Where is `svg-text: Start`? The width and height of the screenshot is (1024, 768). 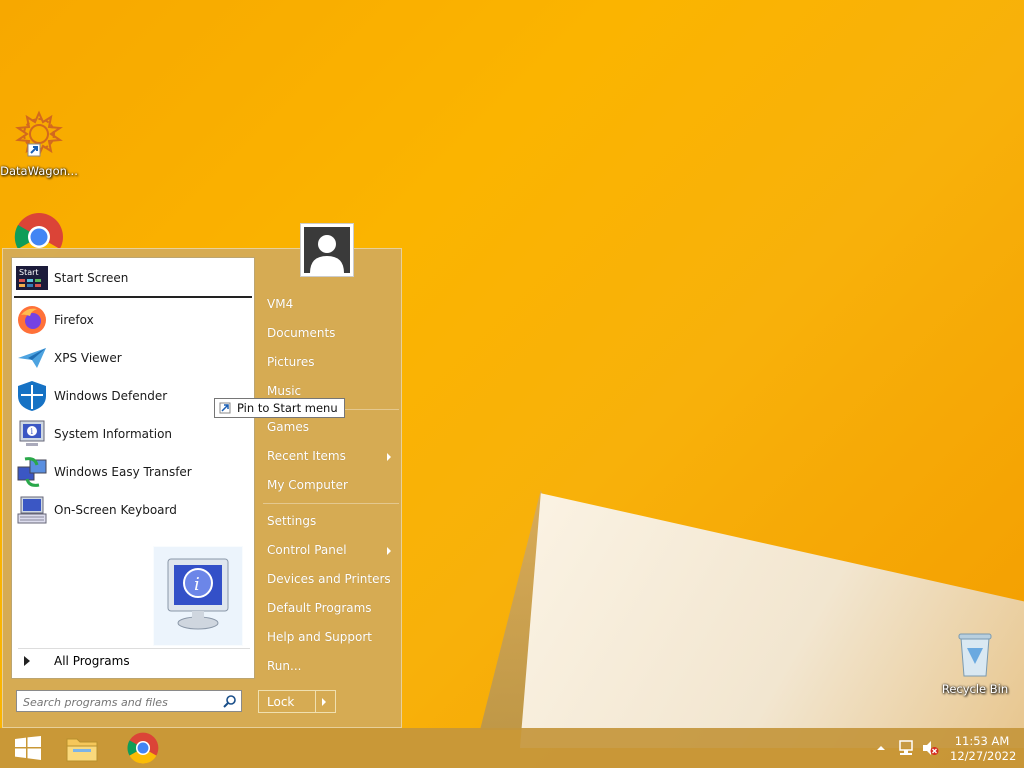 svg-text: Start is located at coordinates (29, 272).